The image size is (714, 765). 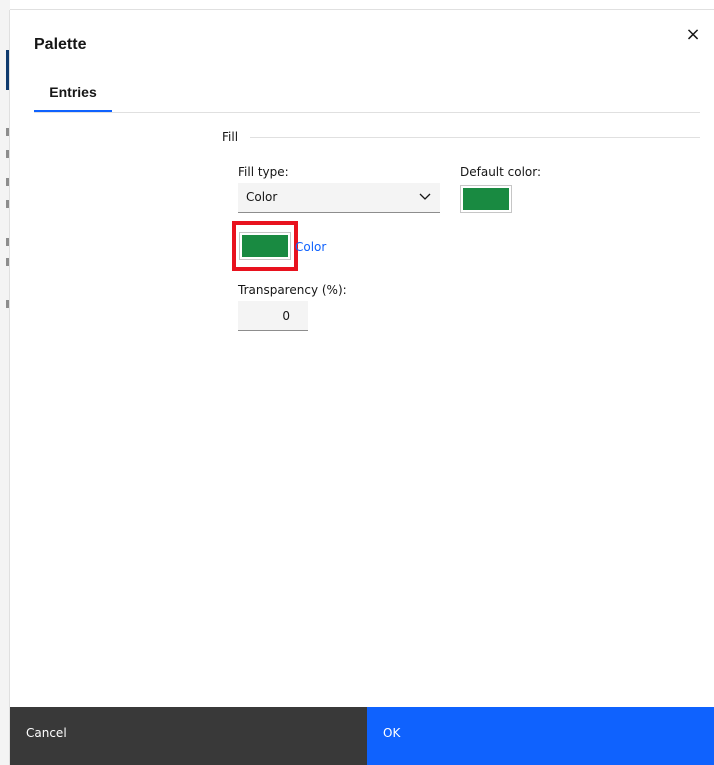 What do you see at coordinates (262, 197) in the screenshot?
I see `fill-type-value: Color` at bounding box center [262, 197].